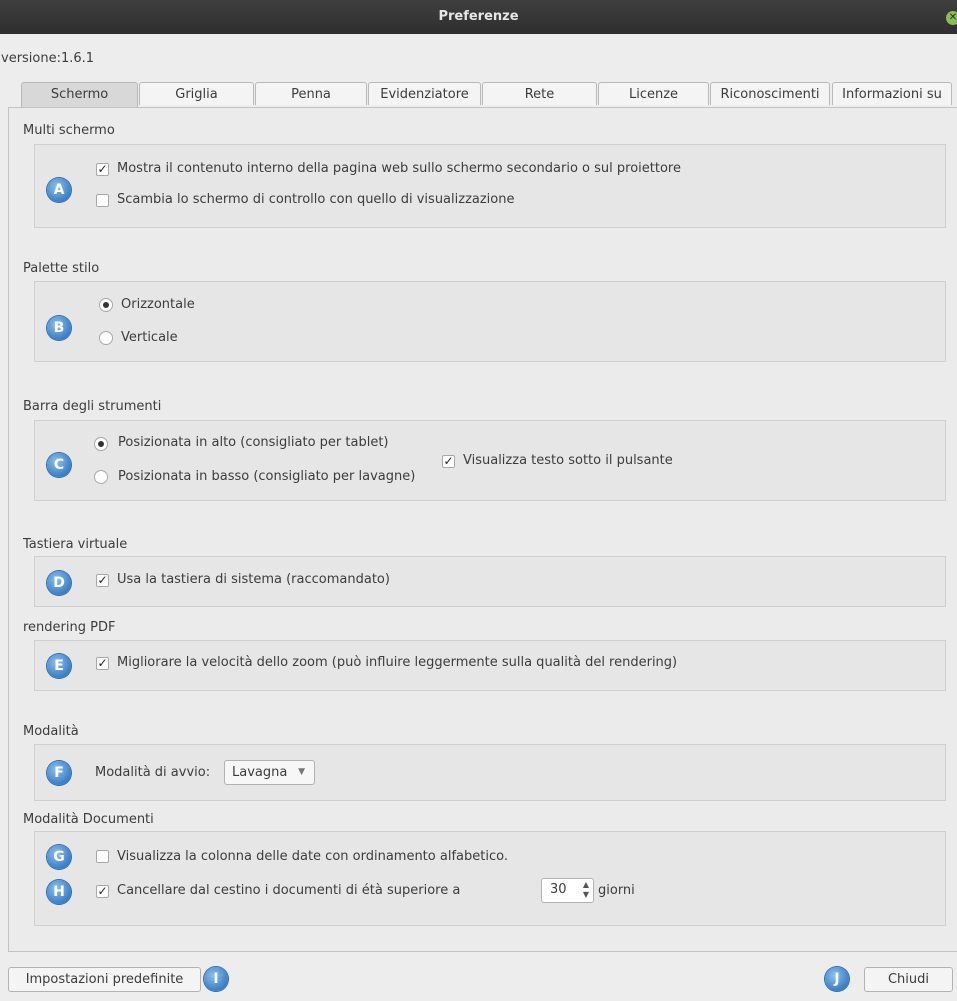 This screenshot has height=1001, width=957. What do you see at coordinates (59, 857) in the screenshot?
I see `badge-g-icon: G` at bounding box center [59, 857].